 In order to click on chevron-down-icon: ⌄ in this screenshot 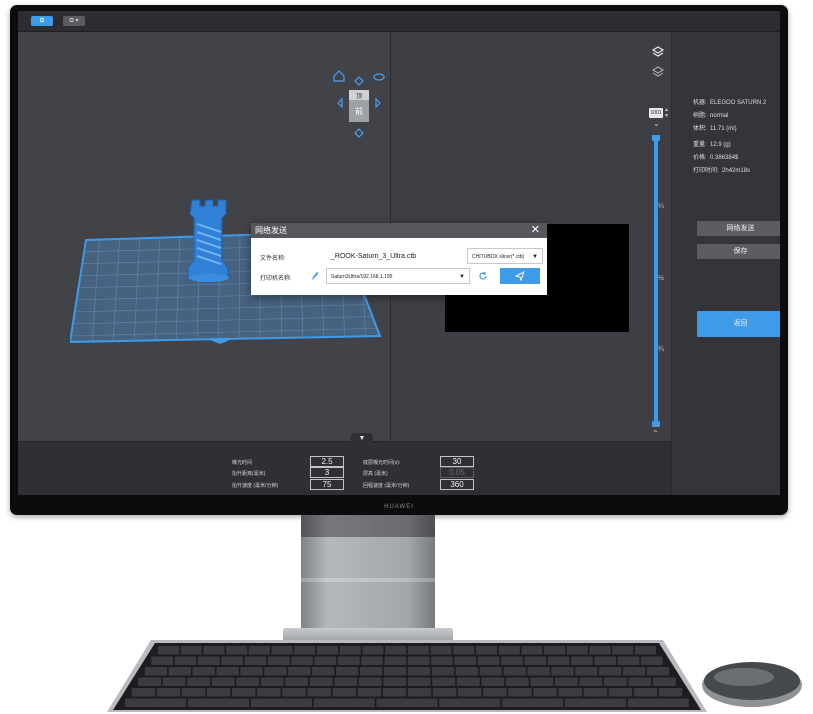, I will do `click(656, 123)`.